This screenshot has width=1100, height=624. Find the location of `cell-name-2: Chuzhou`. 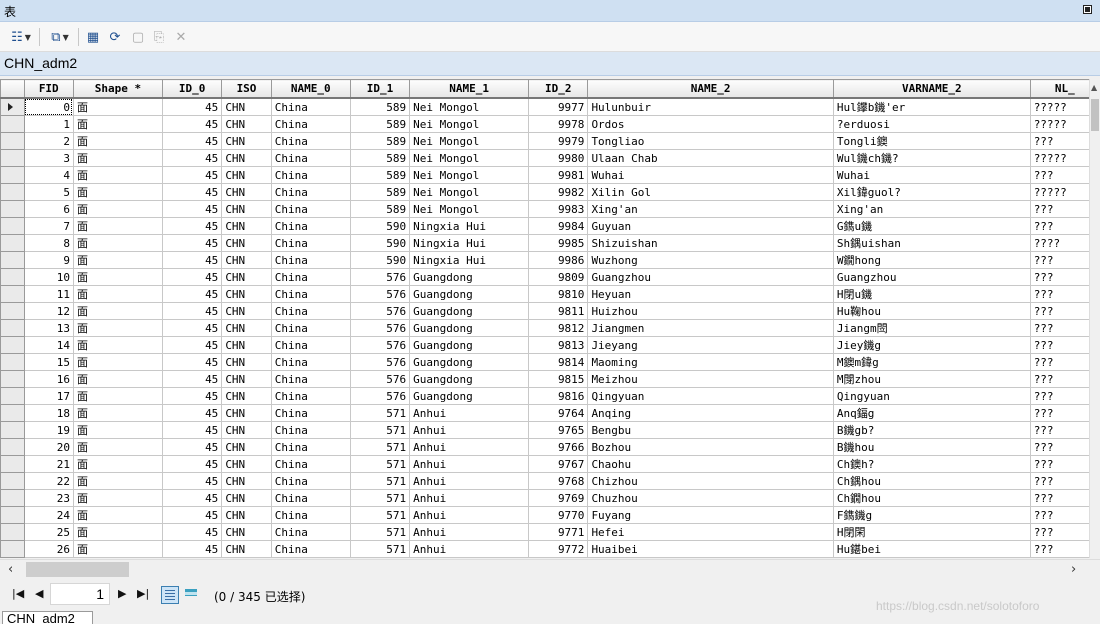

cell-name-2: Chuzhou is located at coordinates (710, 498).